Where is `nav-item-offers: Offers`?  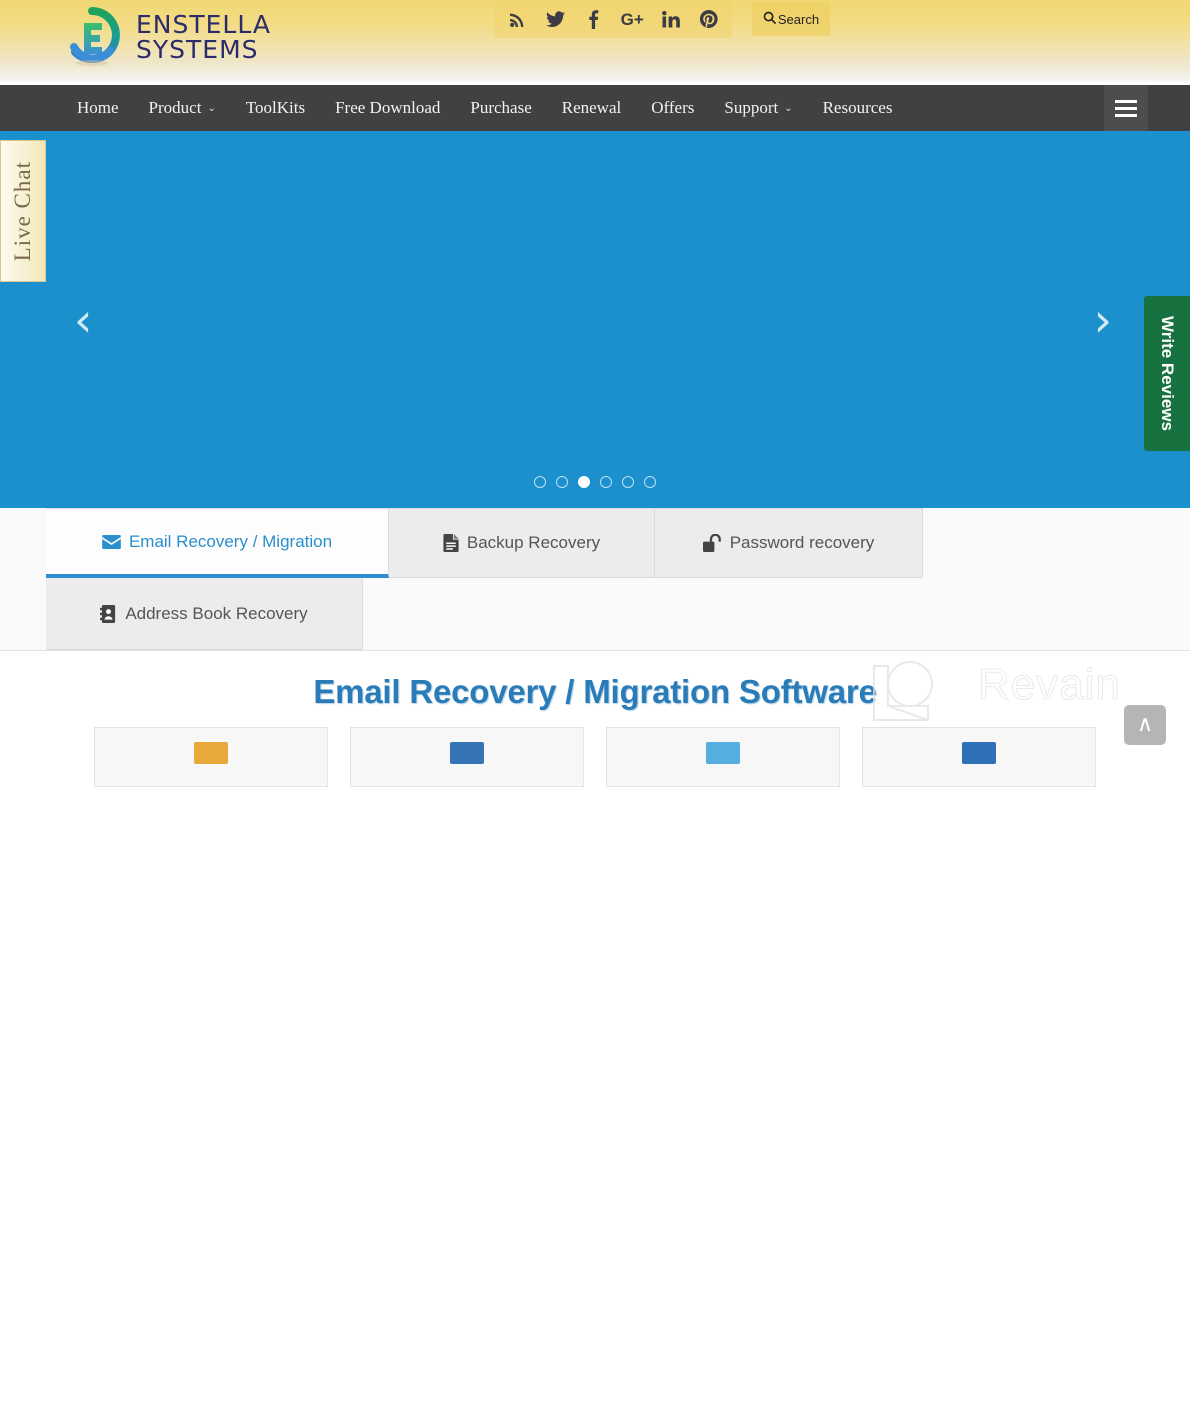
nav-item-offers: Offers is located at coordinates (672, 108).